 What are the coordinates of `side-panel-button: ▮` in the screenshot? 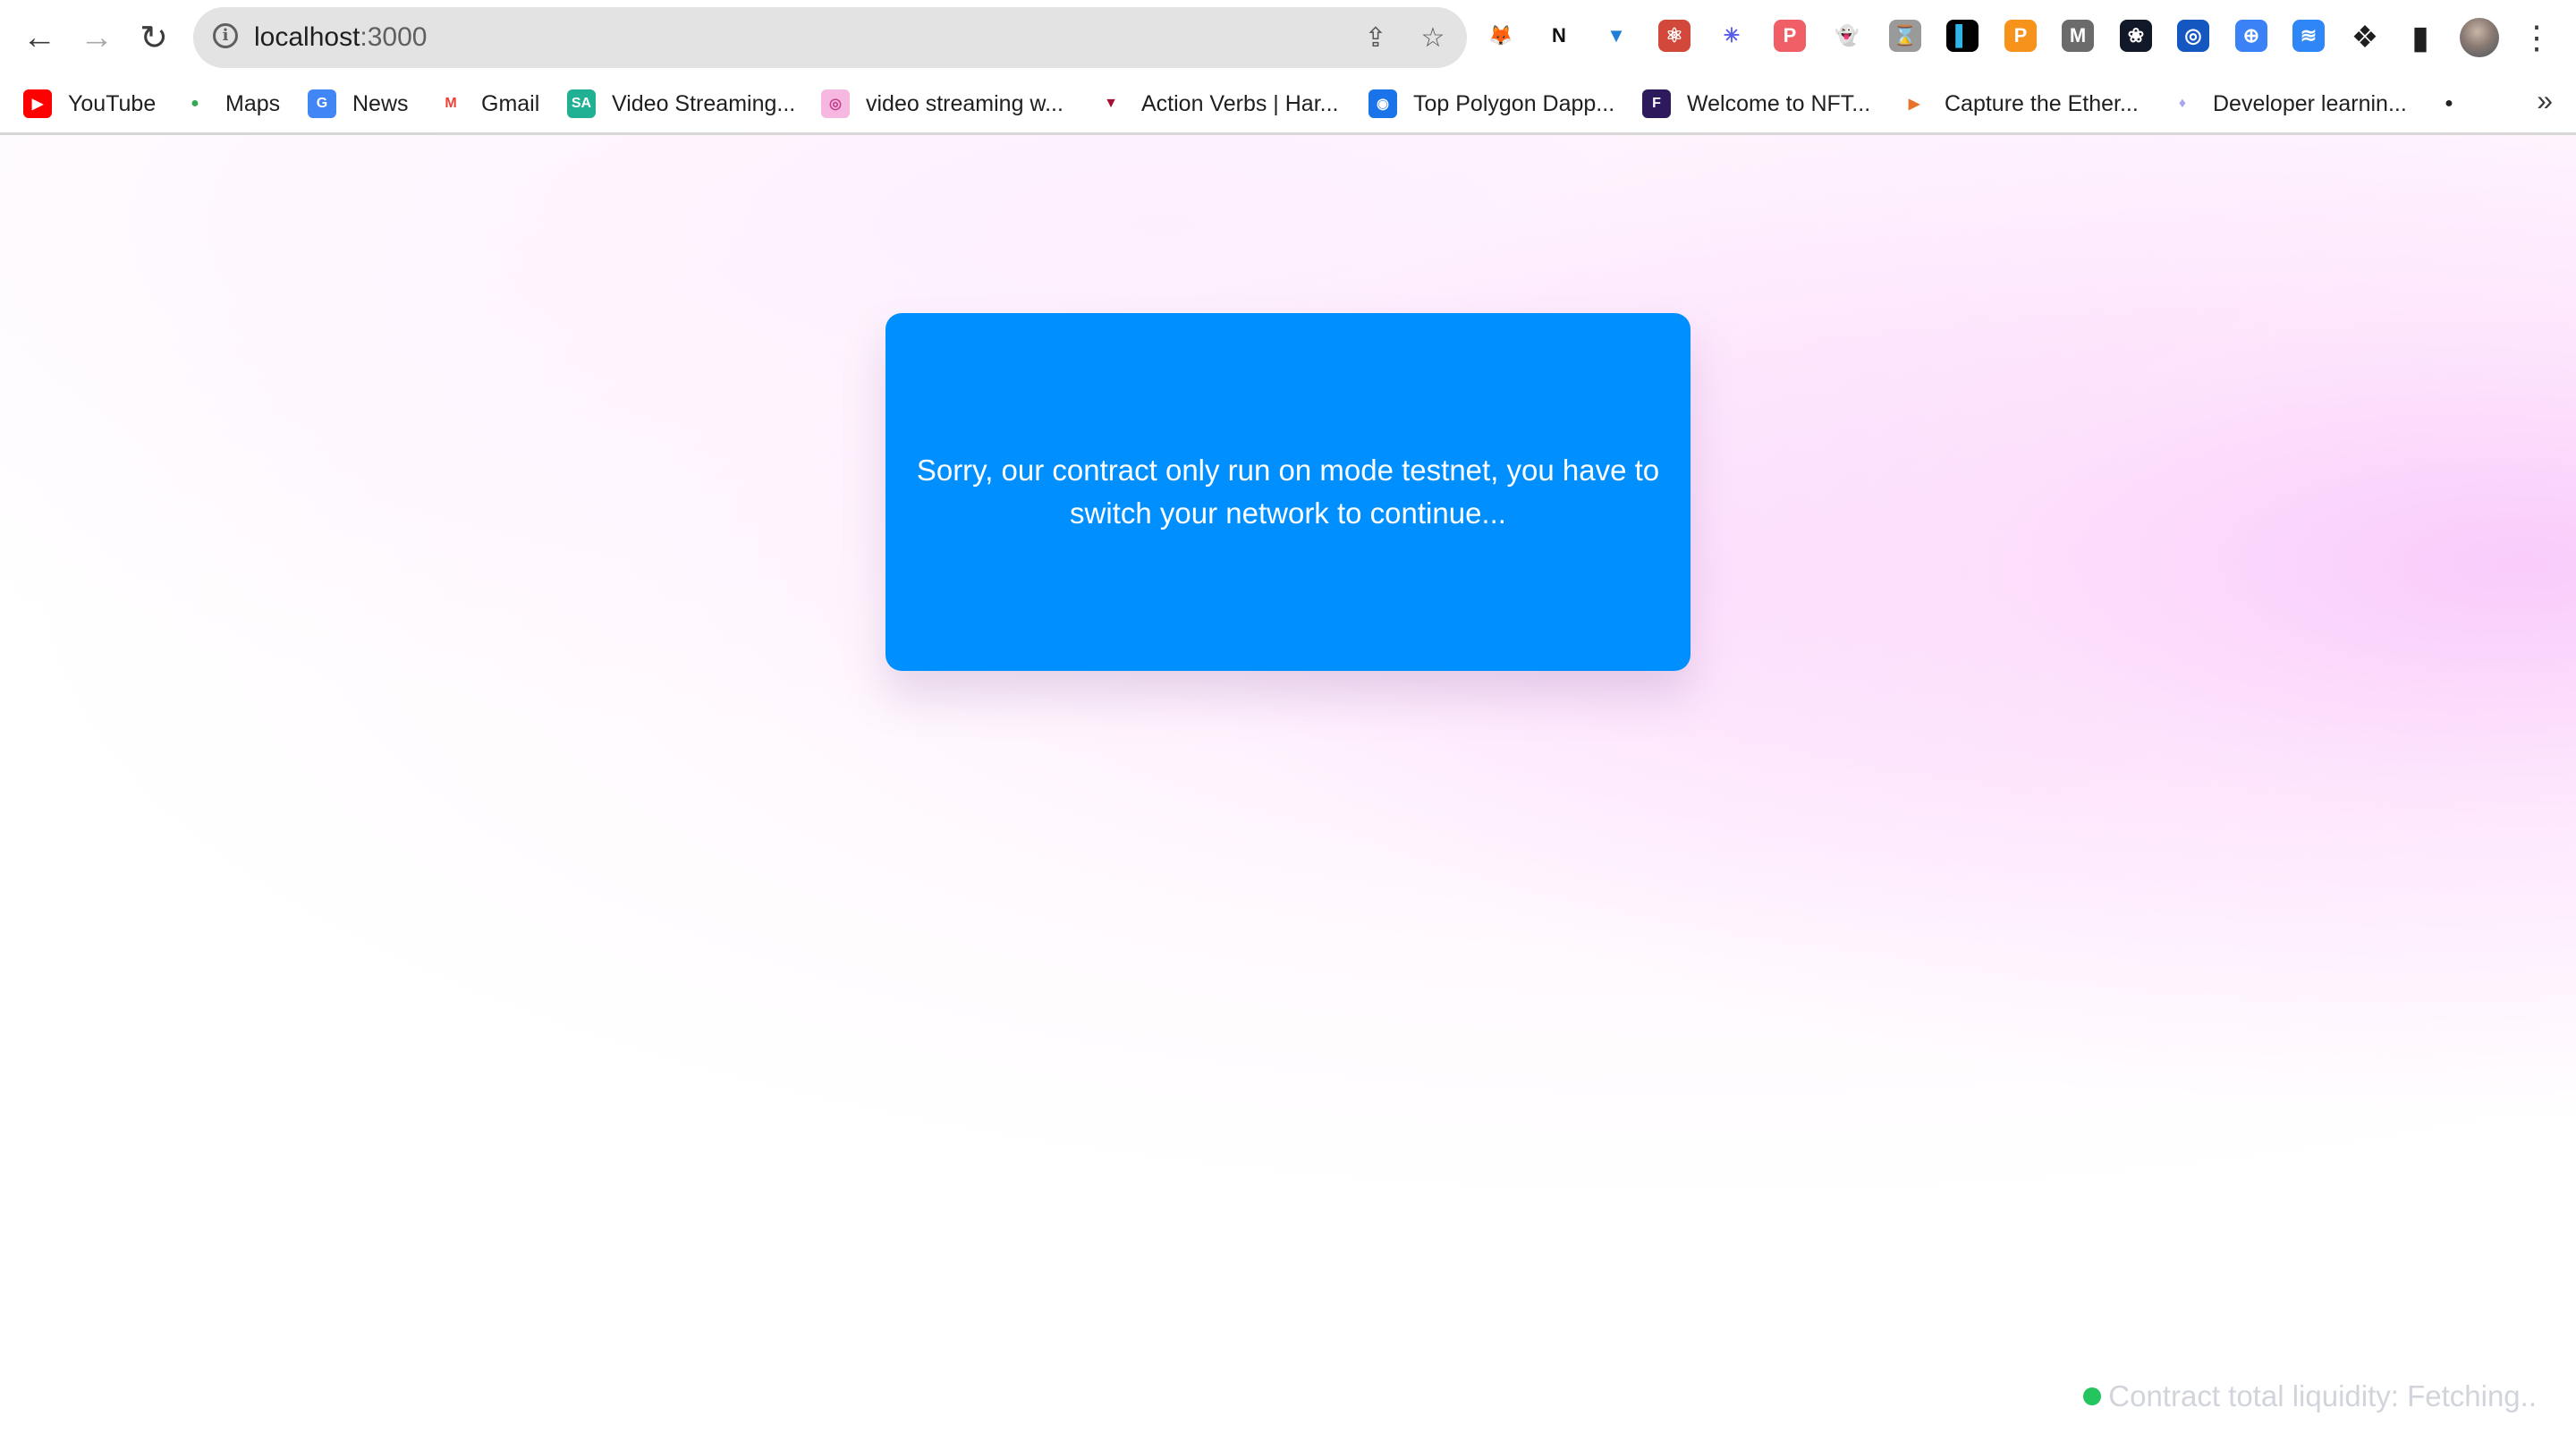 It's located at (2420, 37).